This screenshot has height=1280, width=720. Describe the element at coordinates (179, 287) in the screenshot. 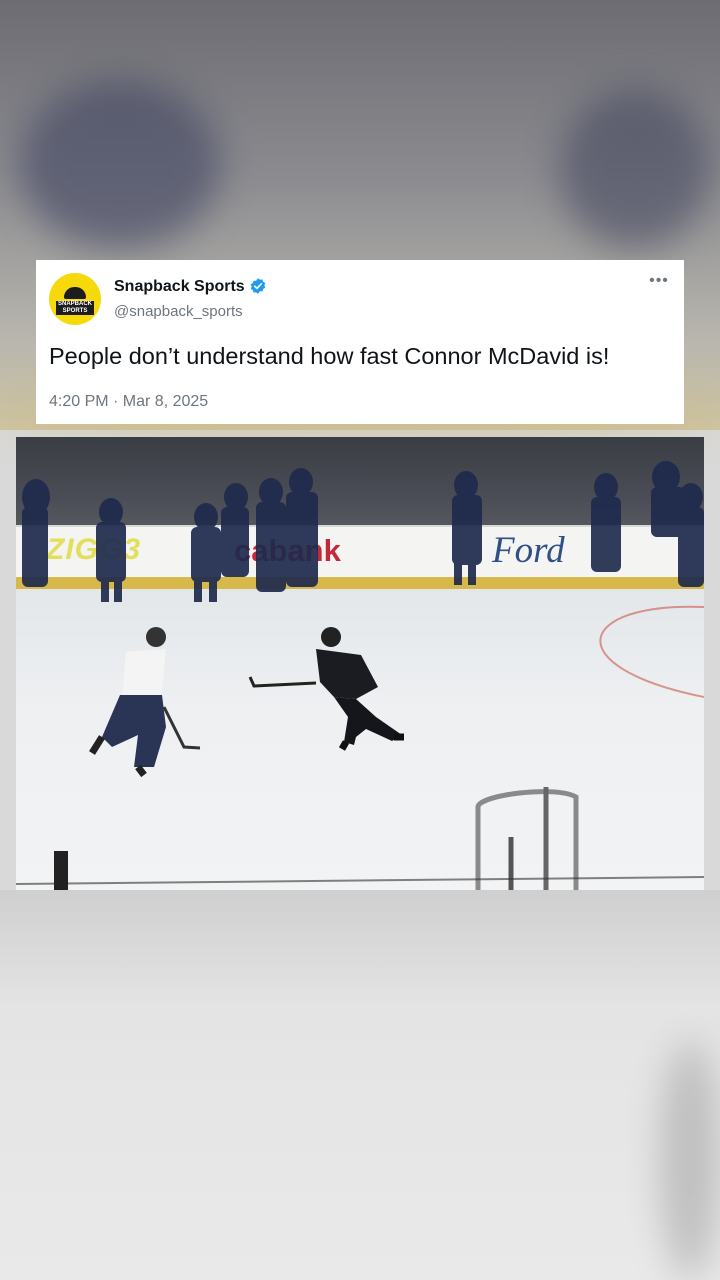

I see `display-name: Snapback Sports` at that location.